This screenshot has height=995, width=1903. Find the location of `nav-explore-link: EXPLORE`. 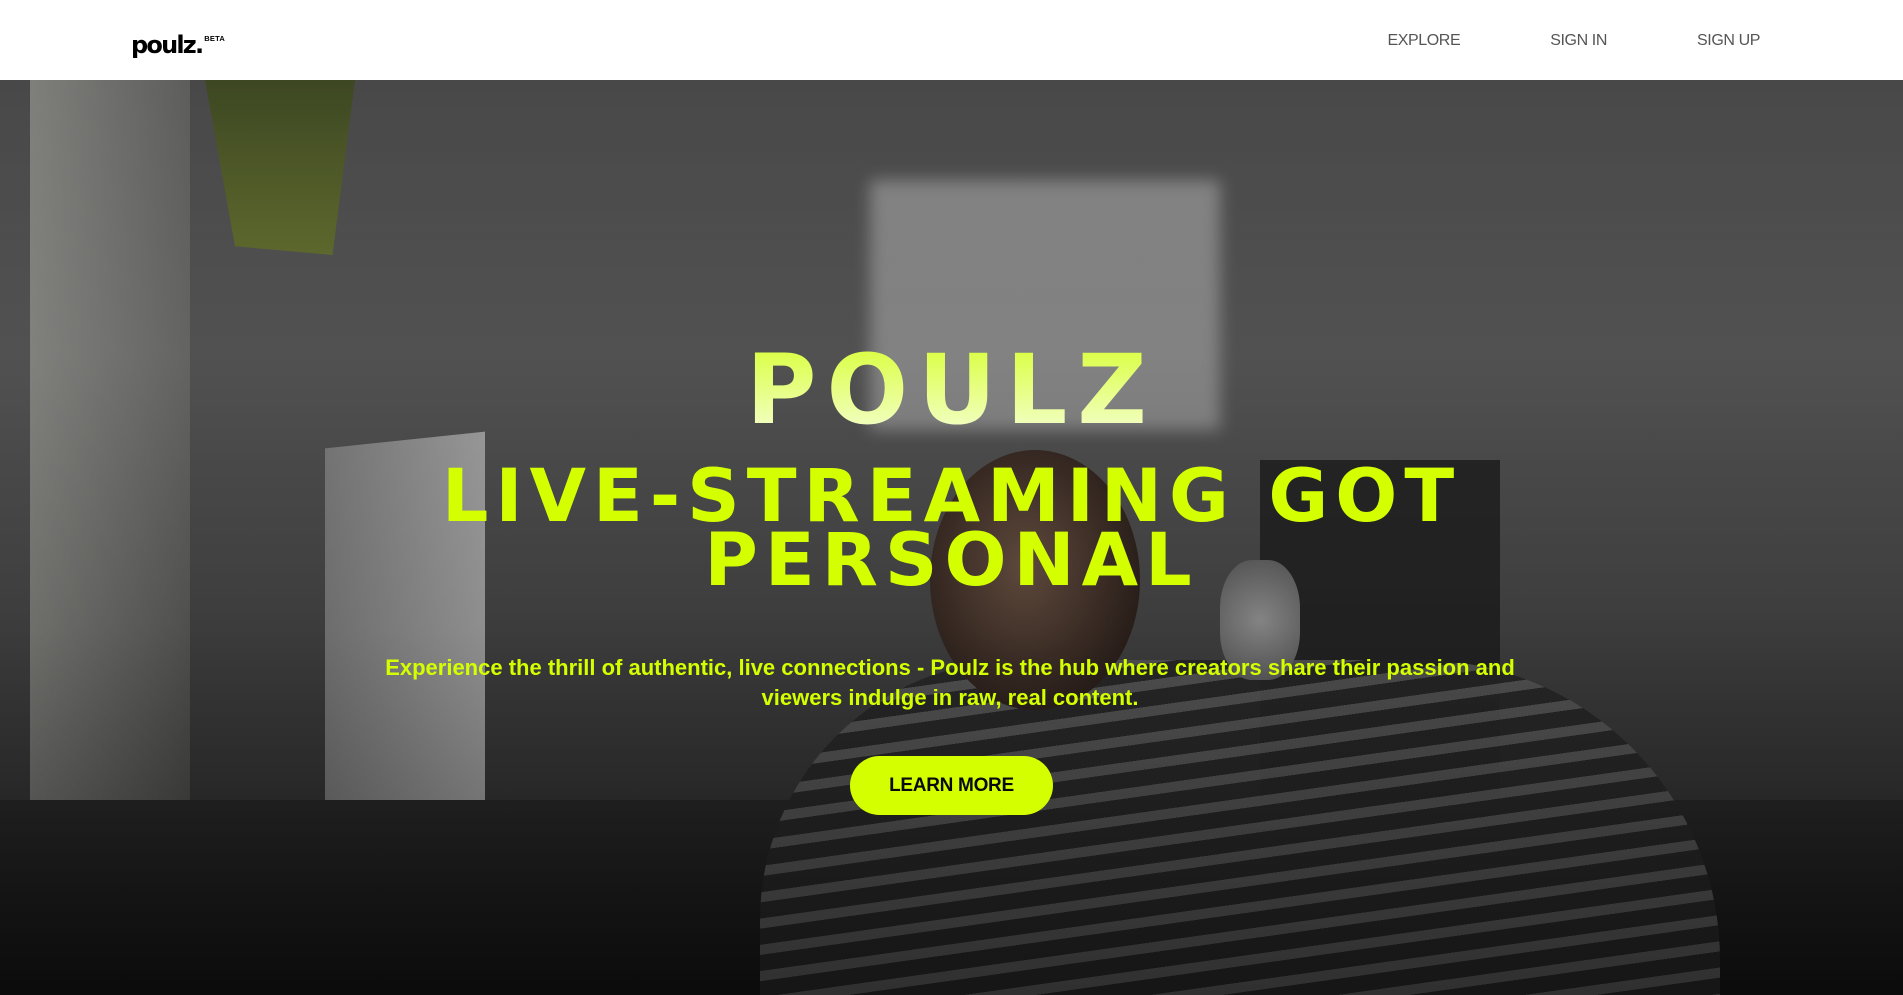

nav-explore-link: EXPLORE is located at coordinates (1423, 41).